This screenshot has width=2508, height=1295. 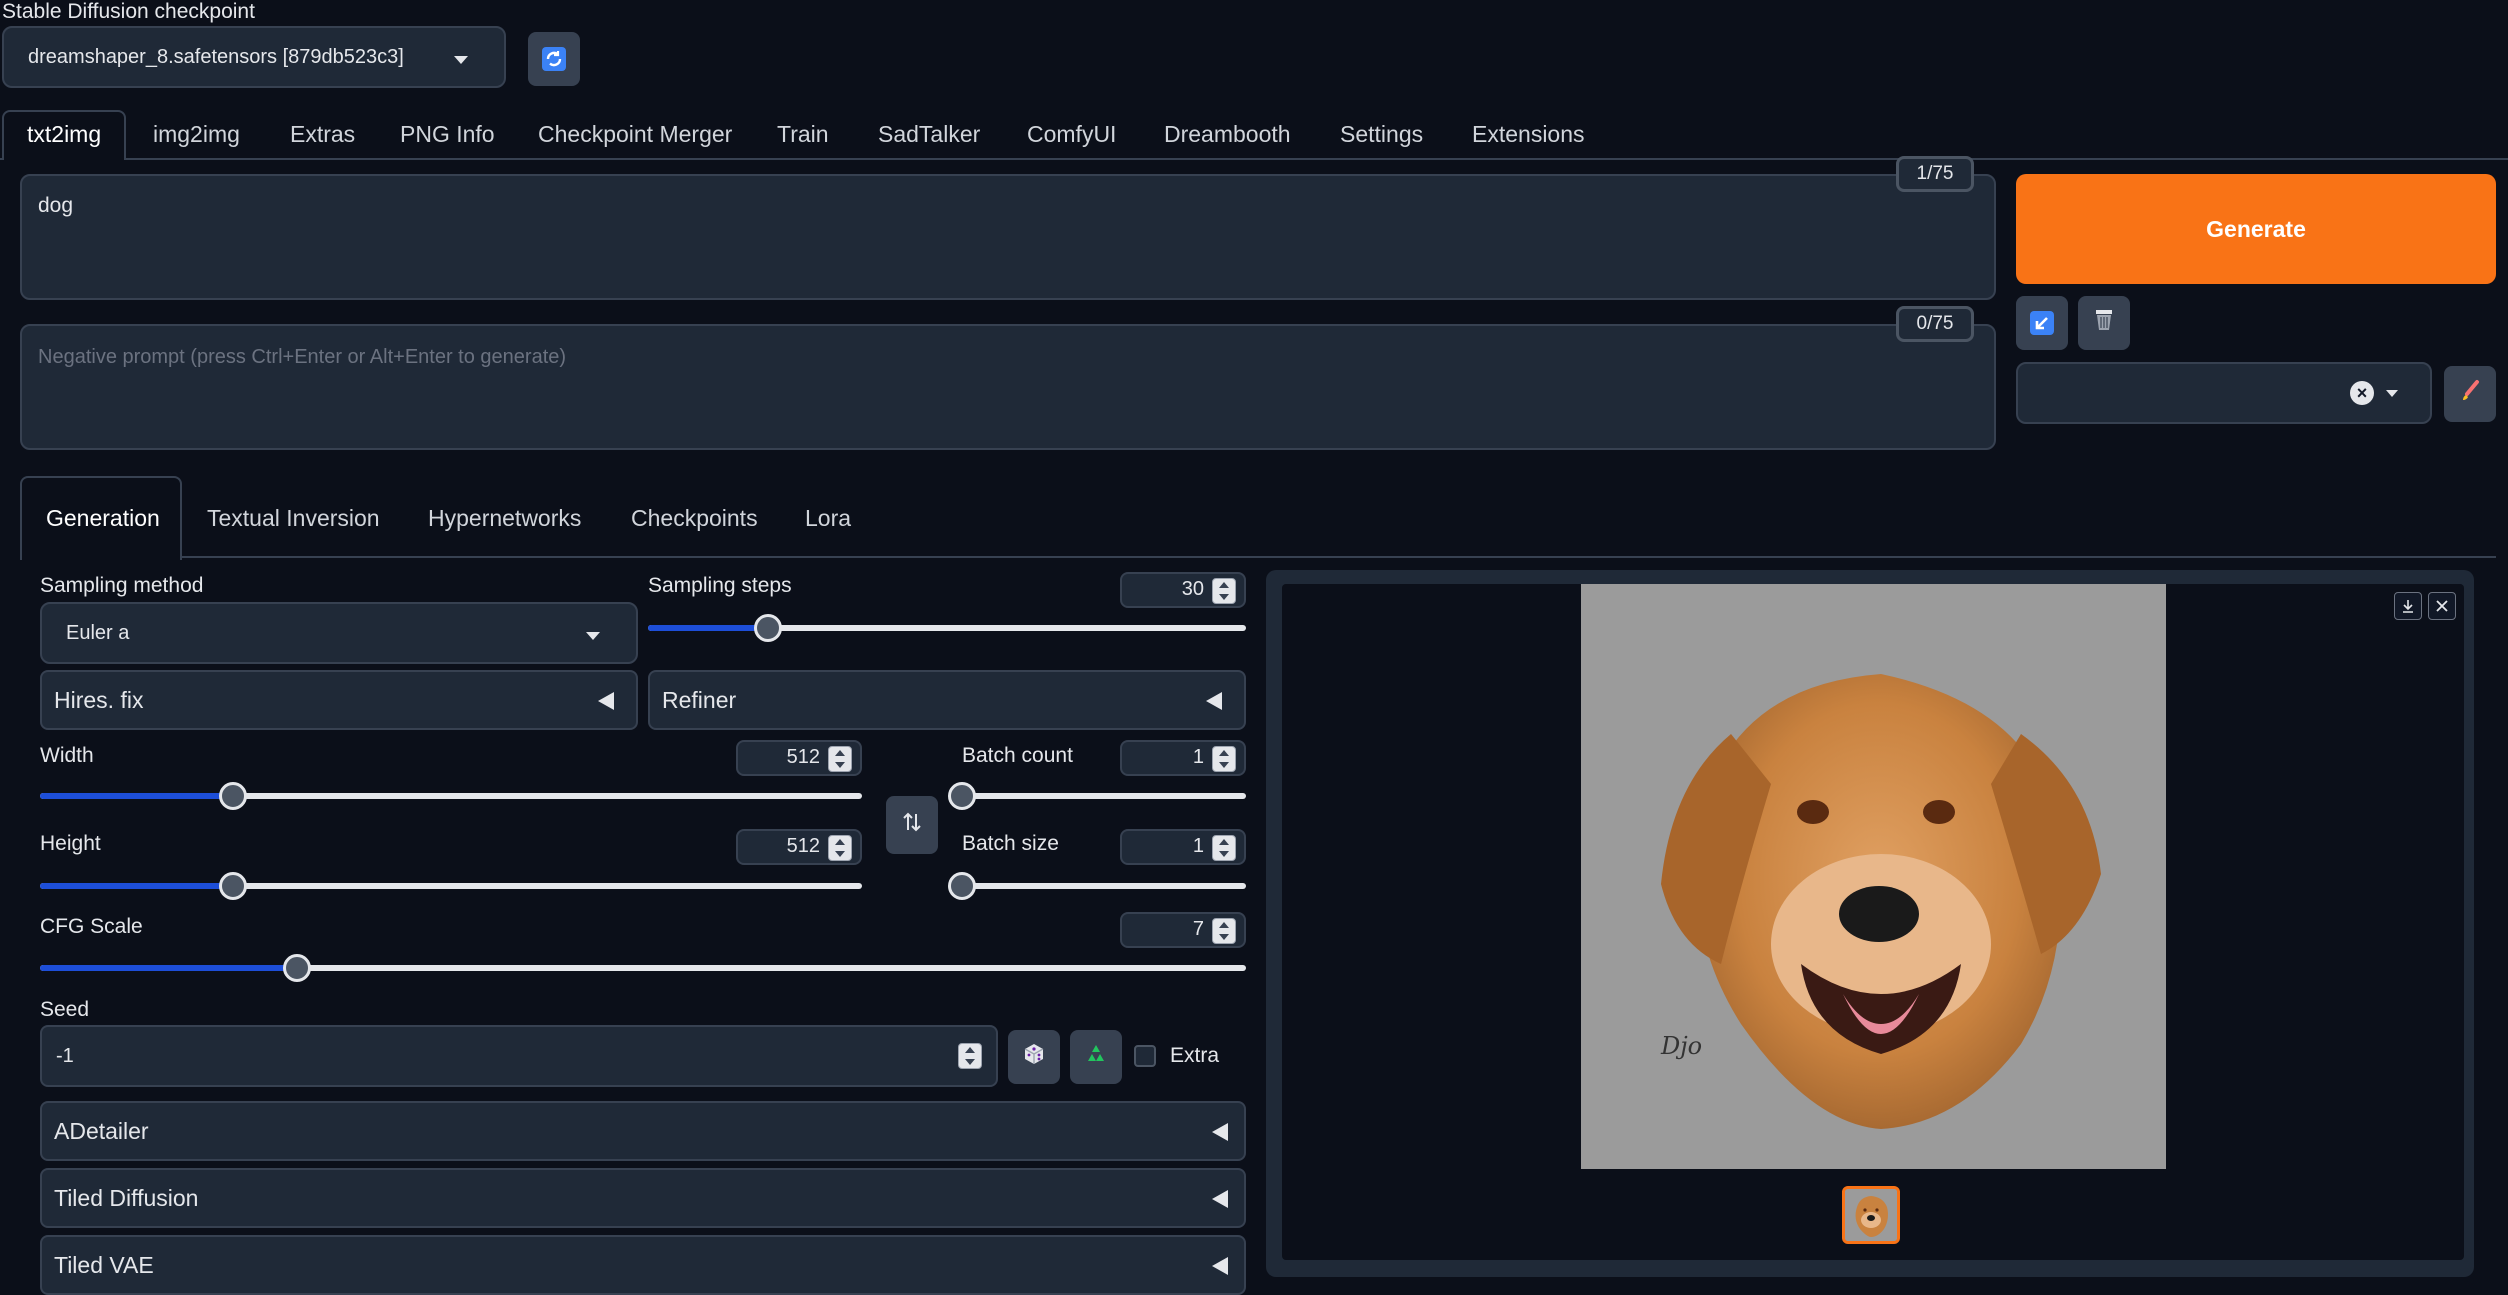 I want to click on close-gallery-button, so click(x=2442, y=606).